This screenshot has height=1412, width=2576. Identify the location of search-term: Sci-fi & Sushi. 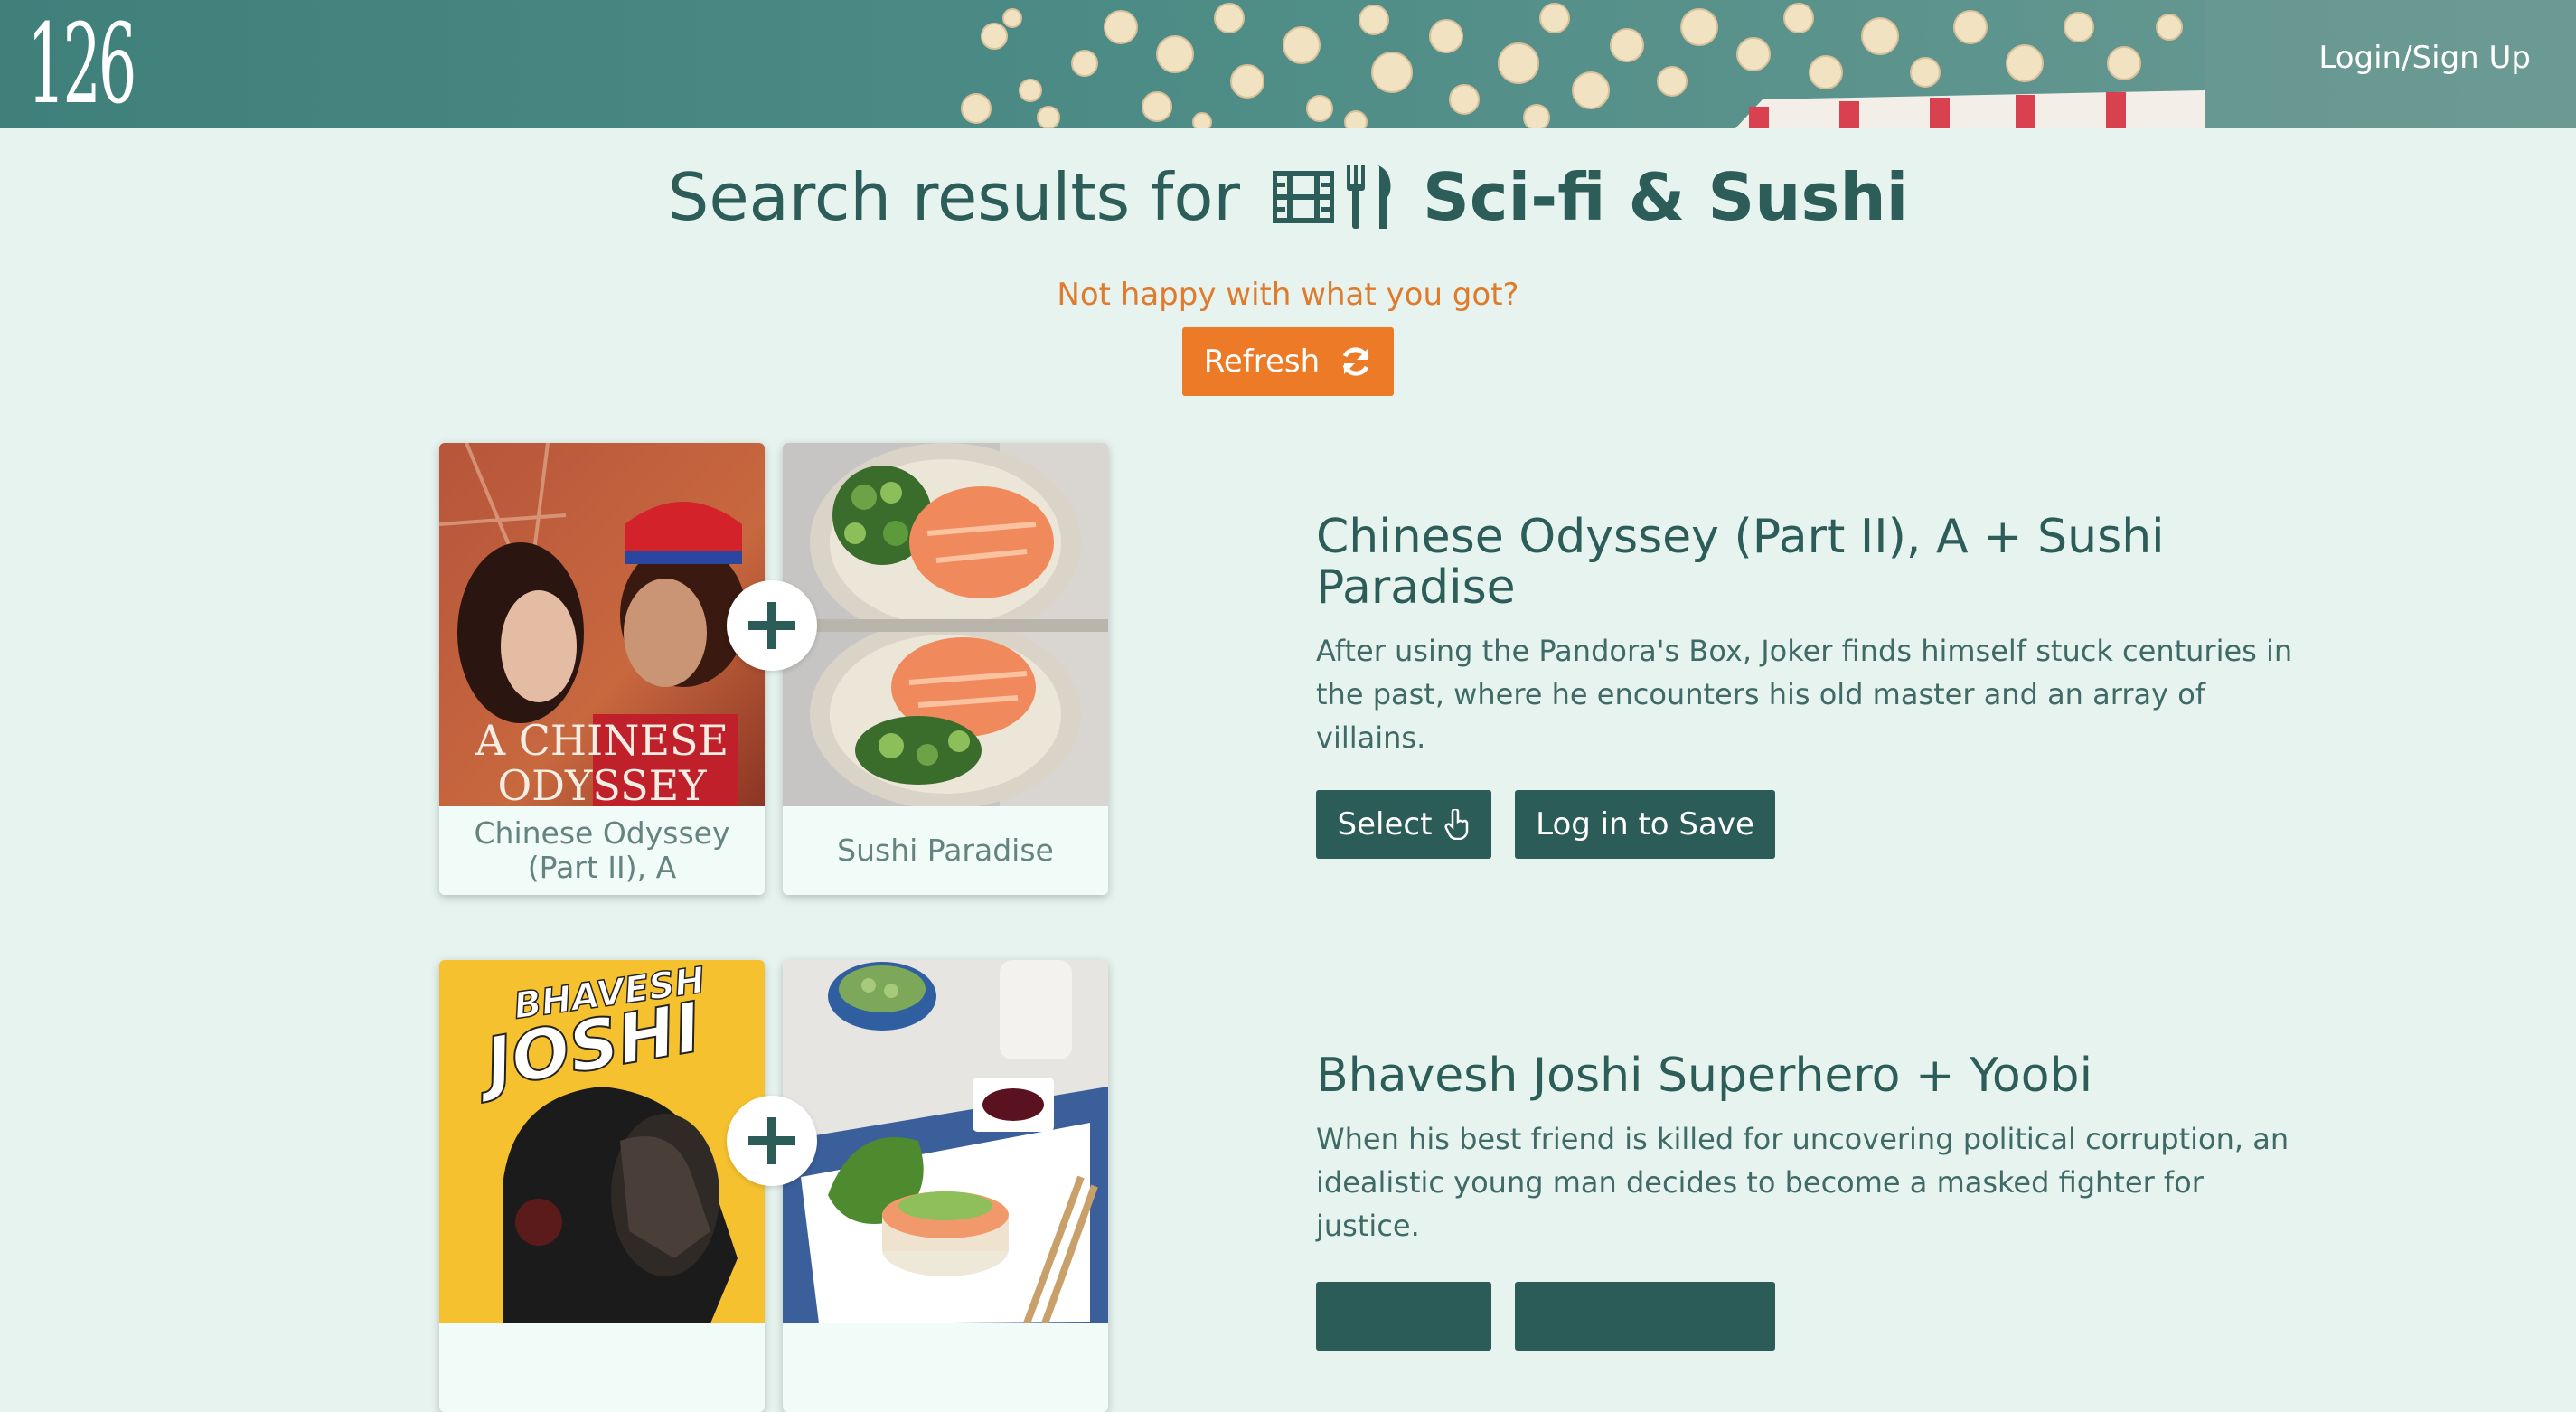
(1666, 197).